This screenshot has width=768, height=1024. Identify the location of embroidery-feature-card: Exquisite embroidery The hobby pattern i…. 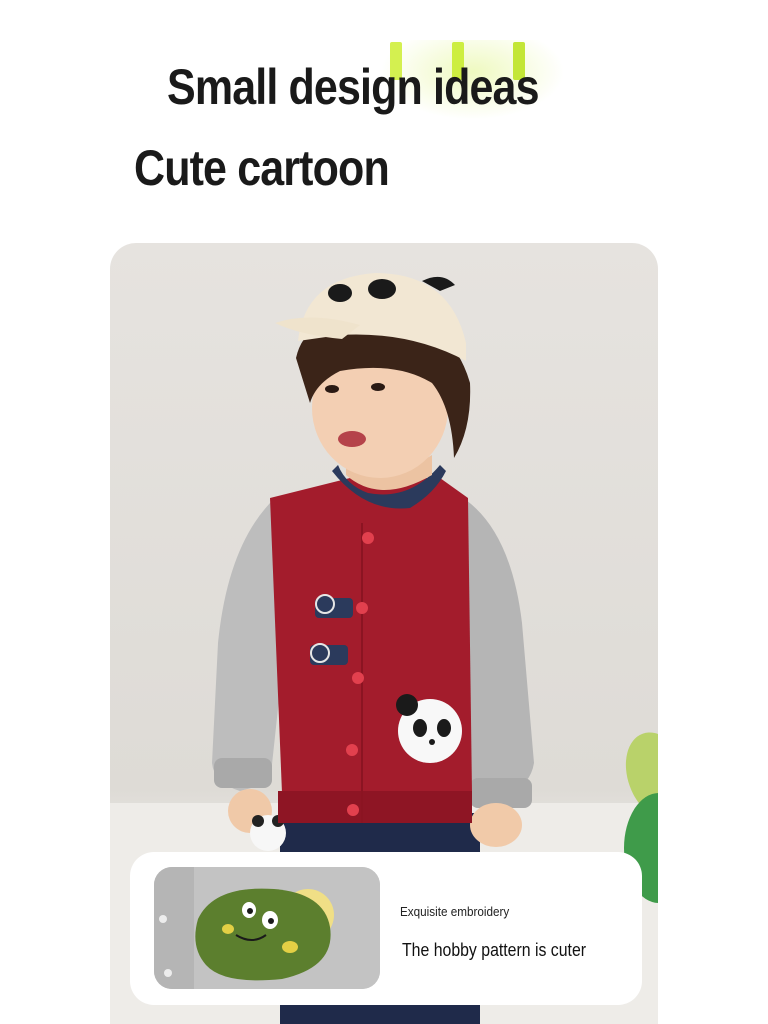
(386, 928).